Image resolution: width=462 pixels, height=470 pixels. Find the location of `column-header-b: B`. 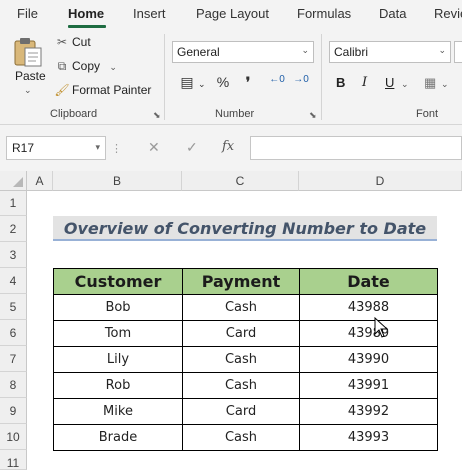

column-header-b: B is located at coordinates (117, 181).